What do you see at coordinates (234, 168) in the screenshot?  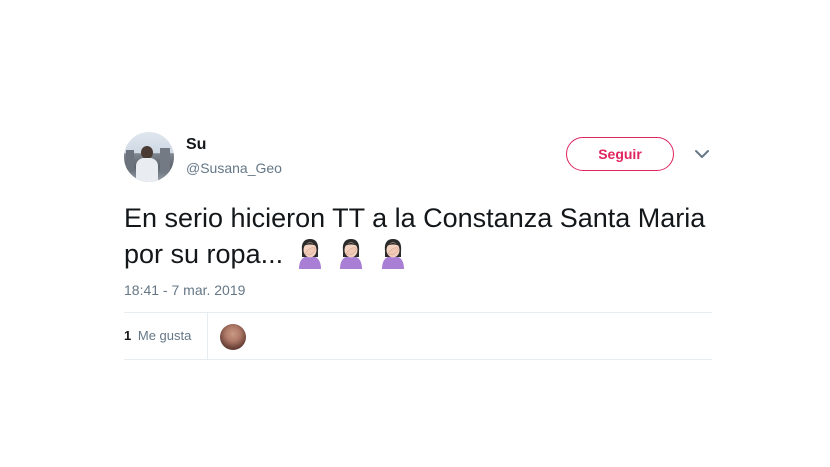 I see `user-handle: @Susana_Geo` at bounding box center [234, 168].